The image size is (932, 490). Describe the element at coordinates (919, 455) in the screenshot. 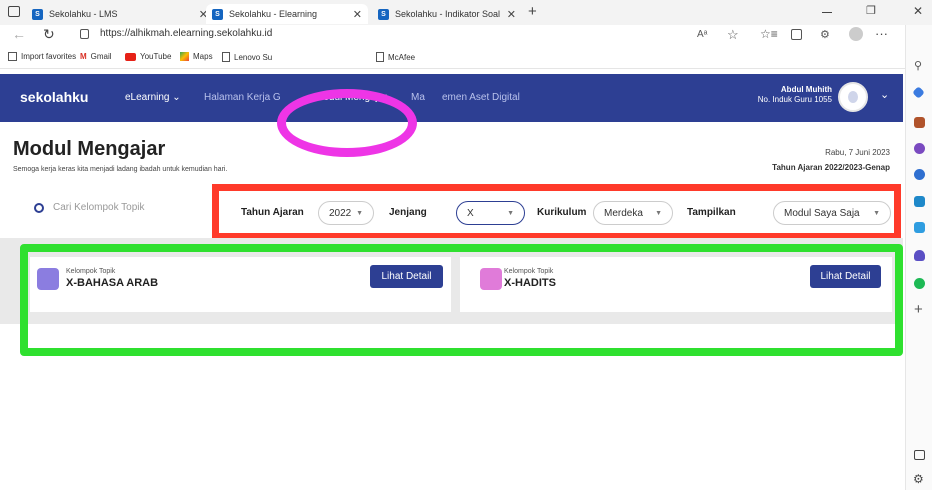

I see `split-screen-icon` at that location.